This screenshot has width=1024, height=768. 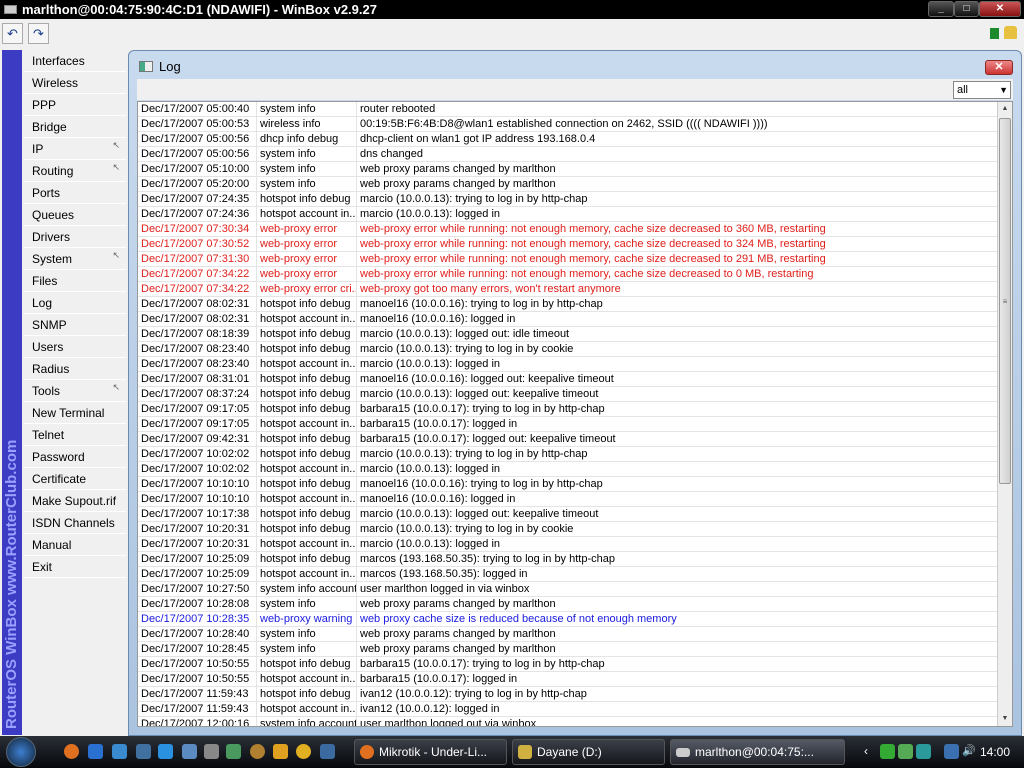 I want to click on undo-button: ↶, so click(x=12, y=33).